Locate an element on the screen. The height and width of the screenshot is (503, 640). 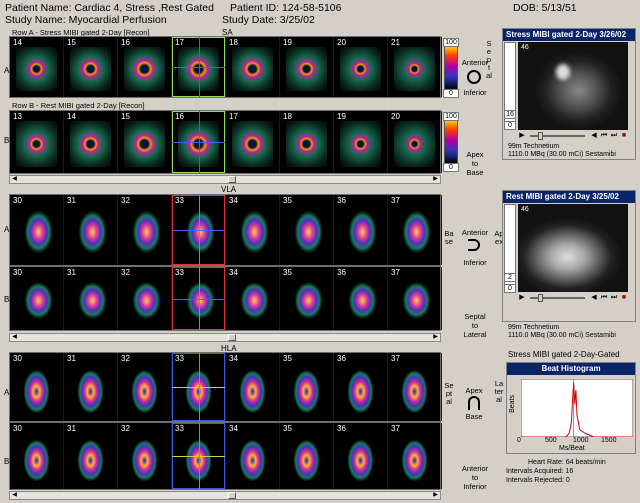
stress-gated-image: 46 is located at coordinates (573, 86).